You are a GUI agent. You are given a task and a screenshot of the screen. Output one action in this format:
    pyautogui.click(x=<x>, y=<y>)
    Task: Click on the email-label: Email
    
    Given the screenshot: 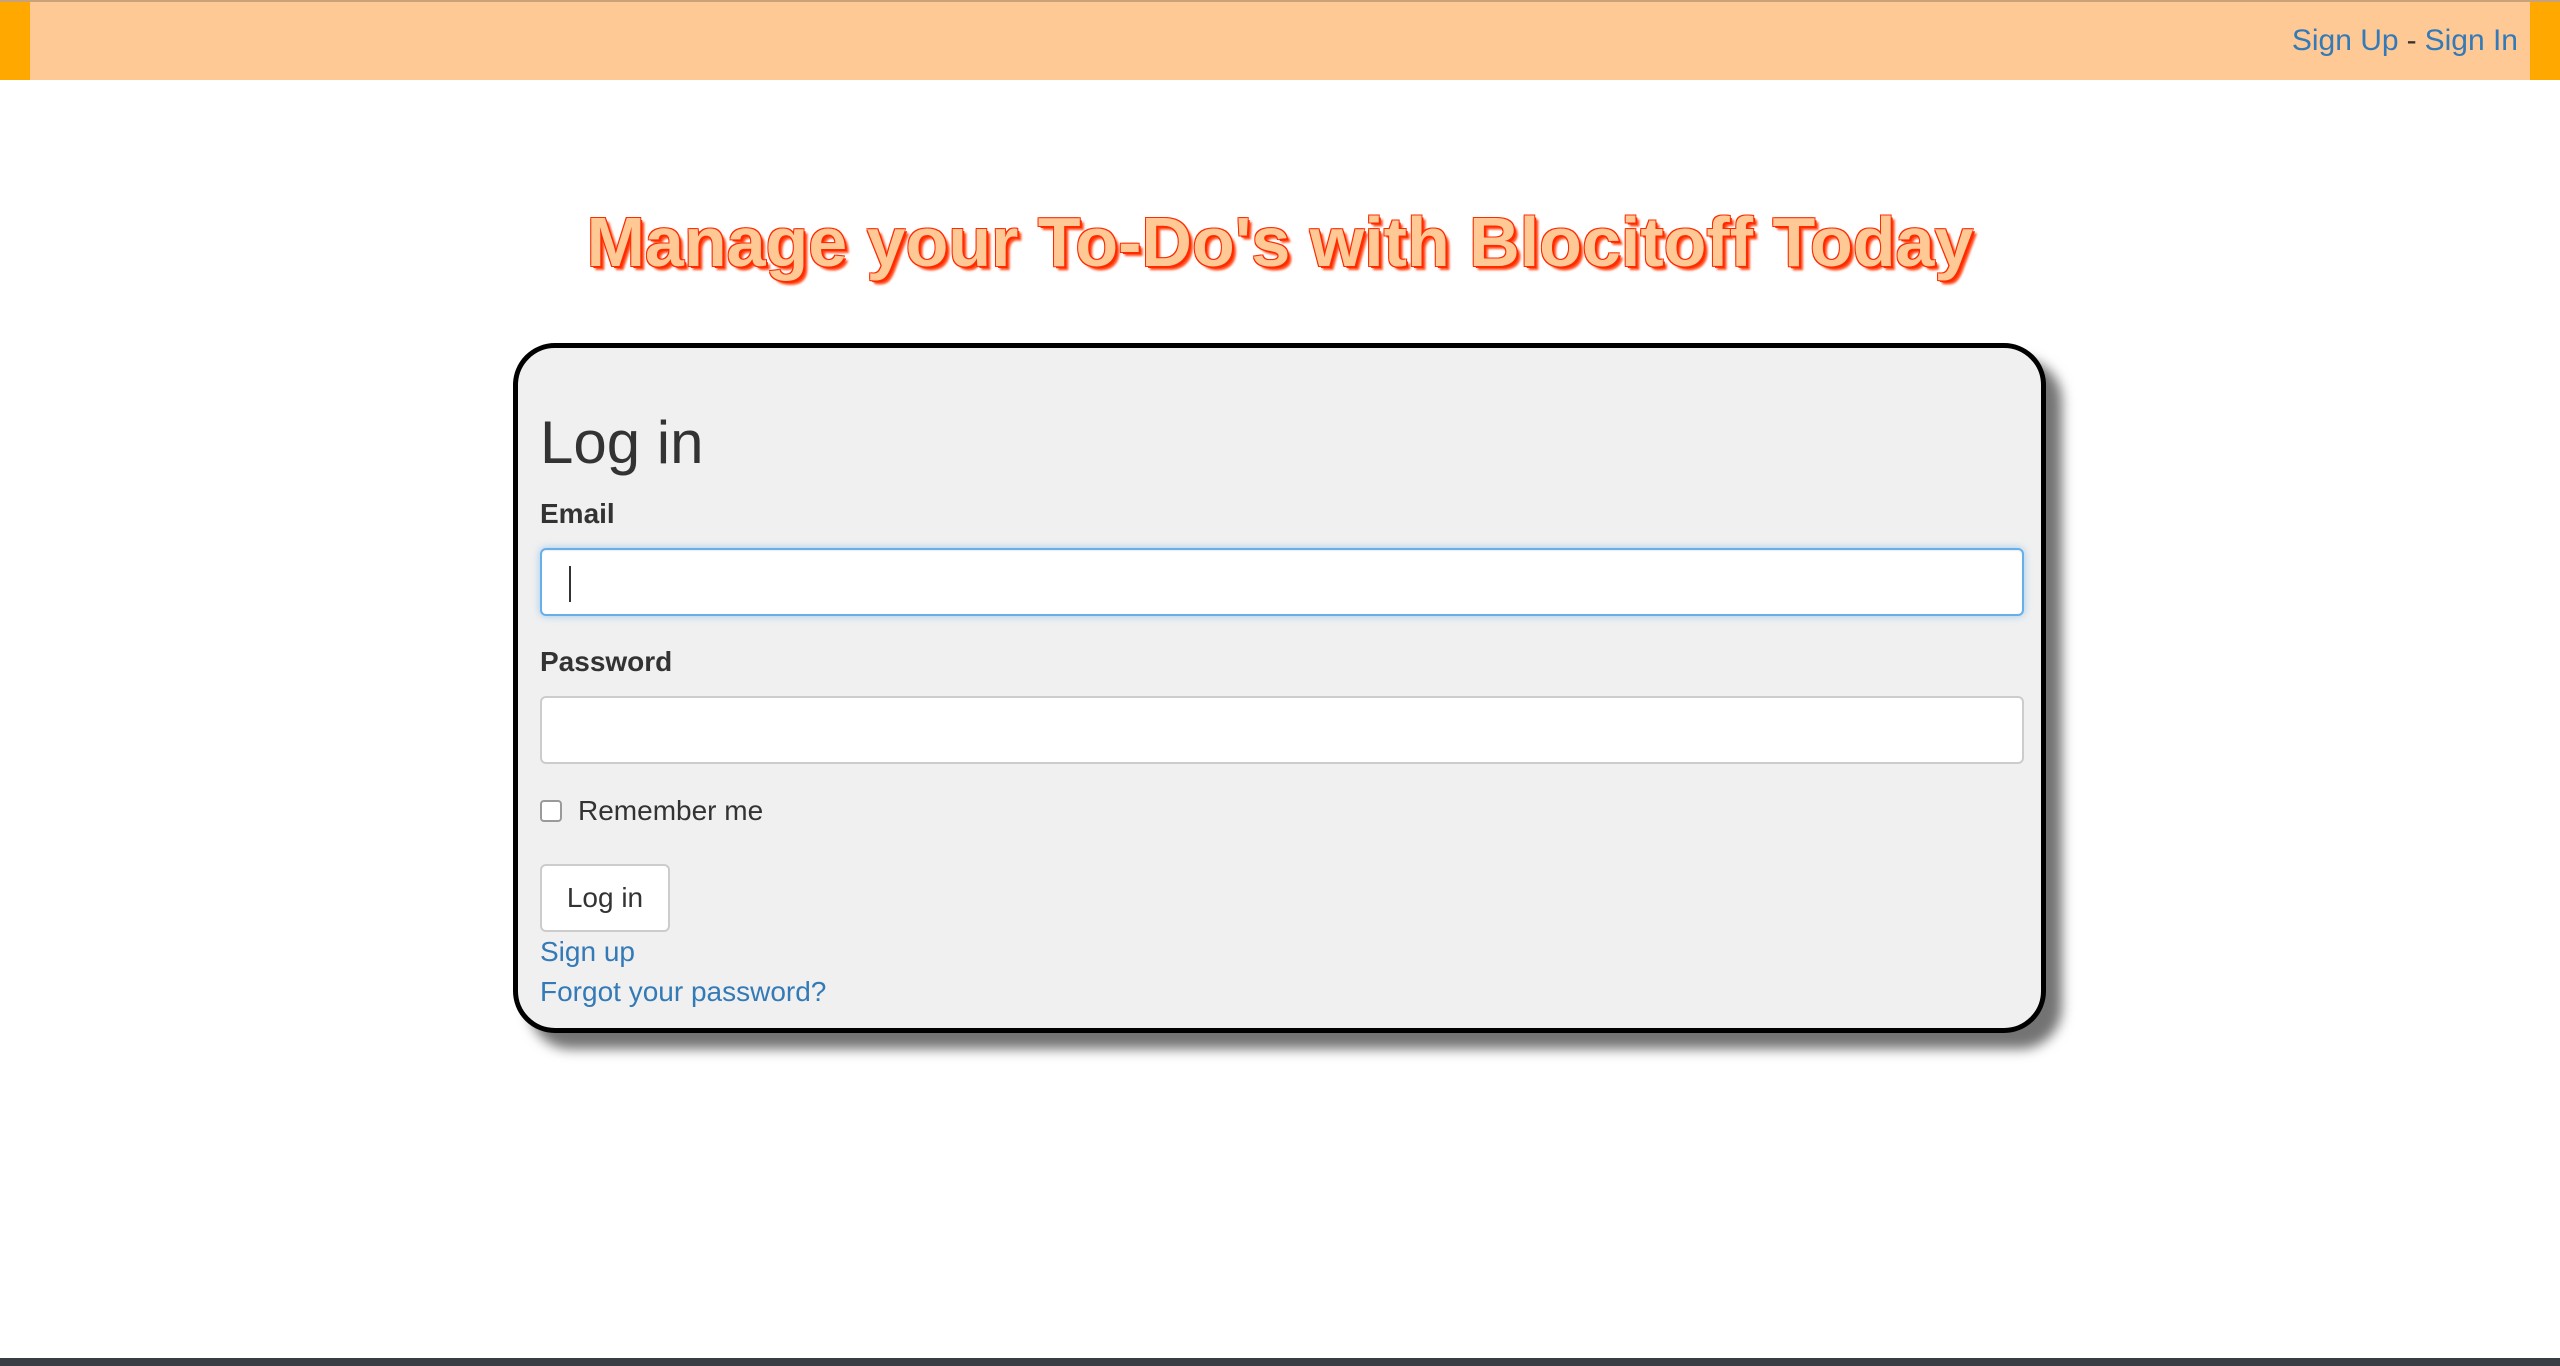 What is the action you would take?
    pyautogui.click(x=577, y=513)
    